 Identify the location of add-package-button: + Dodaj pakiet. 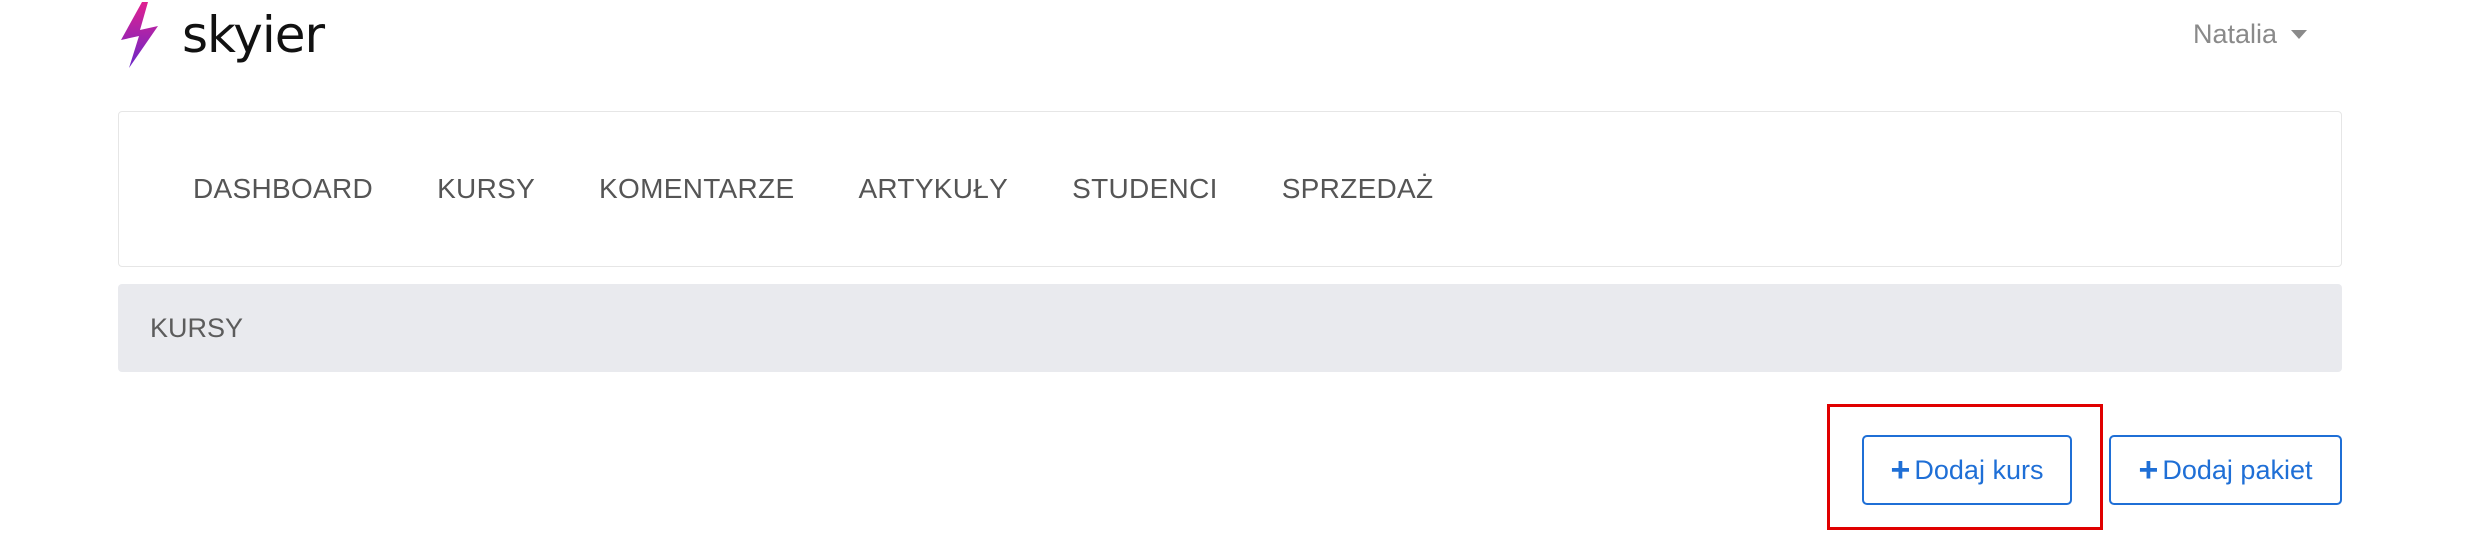
(2225, 470).